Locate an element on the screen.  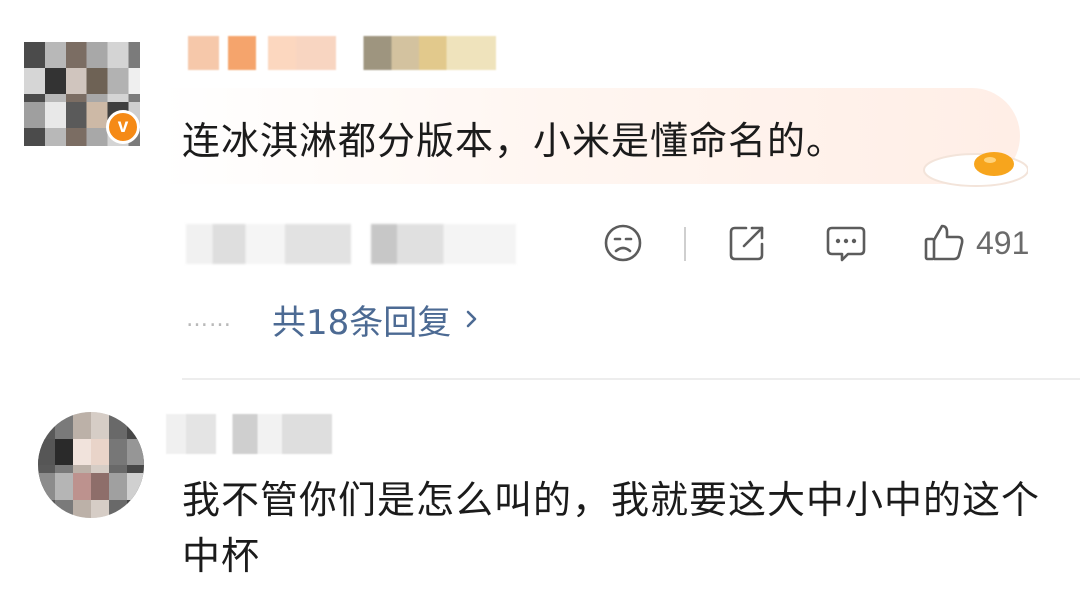
share-button is located at coordinates (747, 243).